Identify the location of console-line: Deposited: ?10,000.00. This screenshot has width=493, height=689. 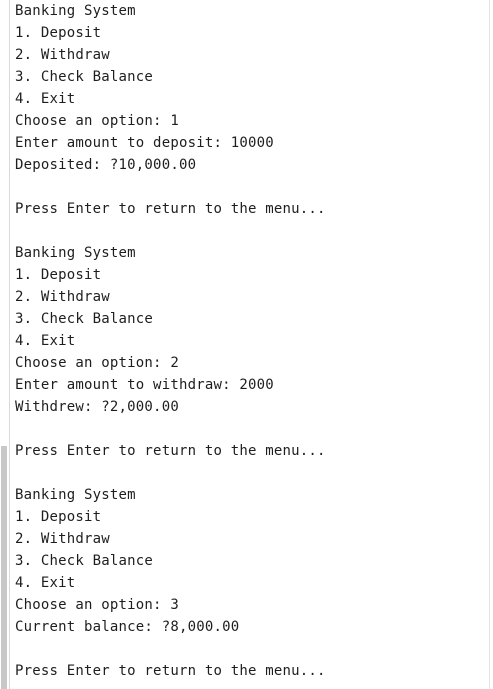
(106, 165).